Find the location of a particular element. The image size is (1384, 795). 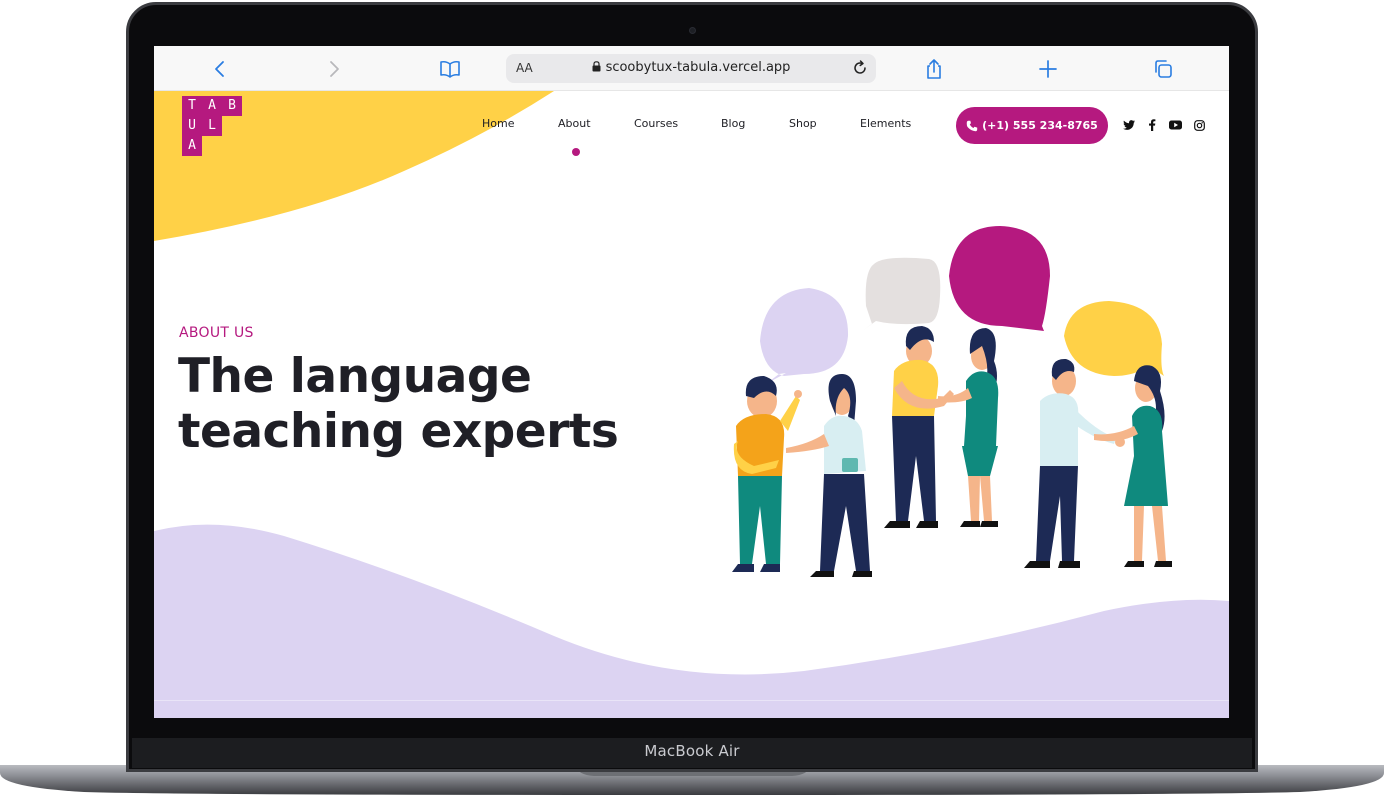

nav-item-elements: Elements is located at coordinates (885, 123).